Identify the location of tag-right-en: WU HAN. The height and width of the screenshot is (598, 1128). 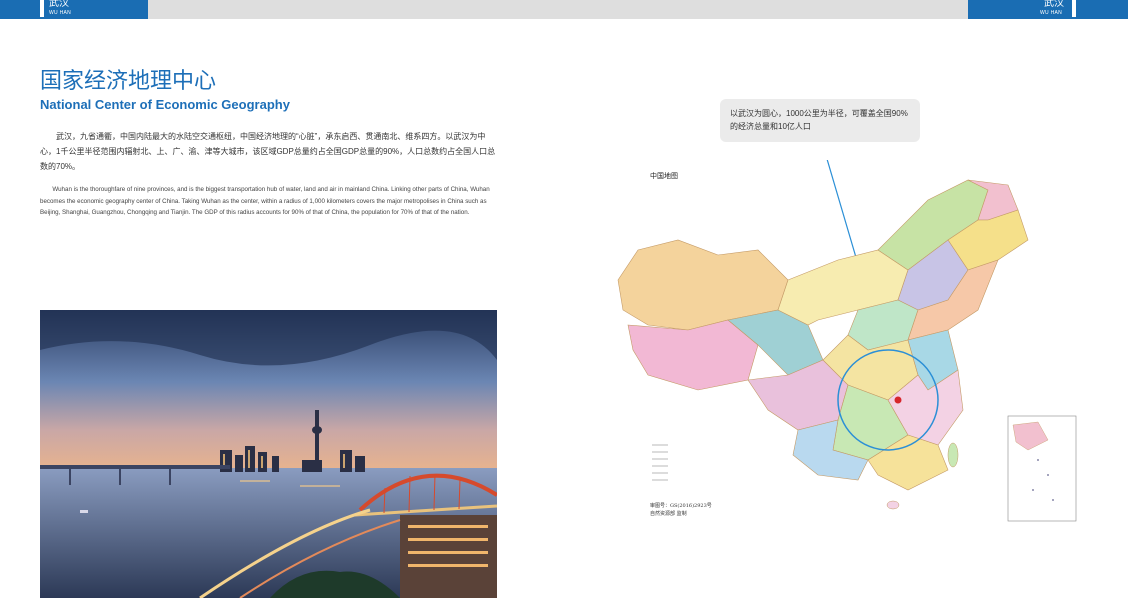
(1051, 13).